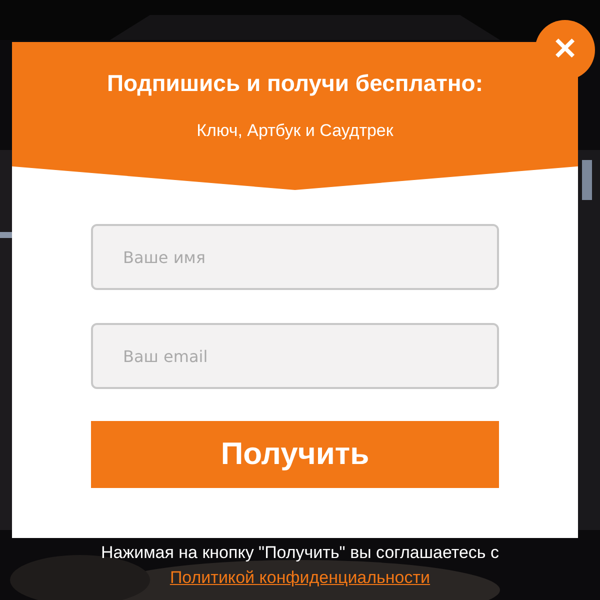  I want to click on input-field: Ваш email, so click(295, 356).